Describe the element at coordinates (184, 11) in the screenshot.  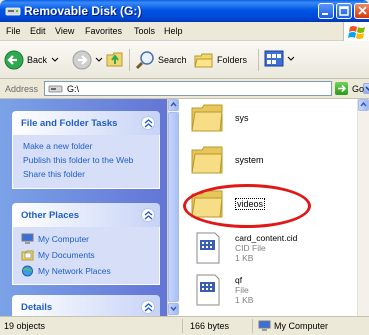
I see `title-bar: Removable Disk (G:)` at that location.